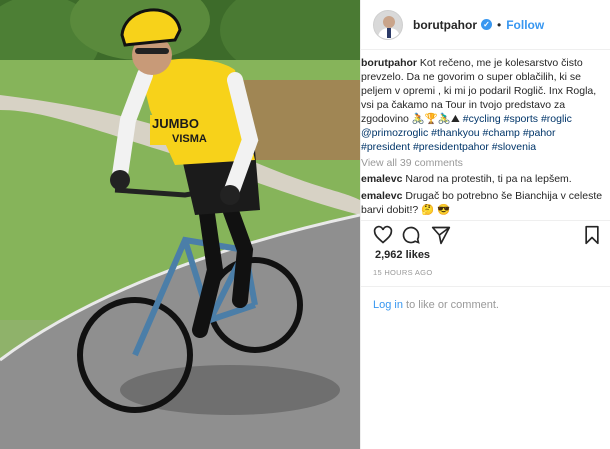  Describe the element at coordinates (389, 63) in the screenshot. I see `caption-username: borutpahor` at that location.